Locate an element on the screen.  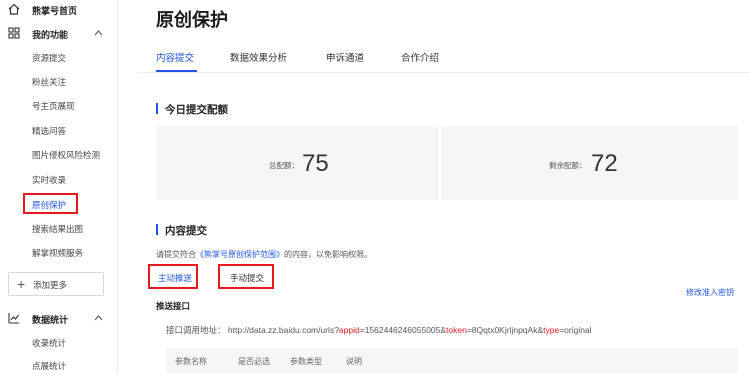
modify-key-link: 修改准入密钥 is located at coordinates (710, 292).